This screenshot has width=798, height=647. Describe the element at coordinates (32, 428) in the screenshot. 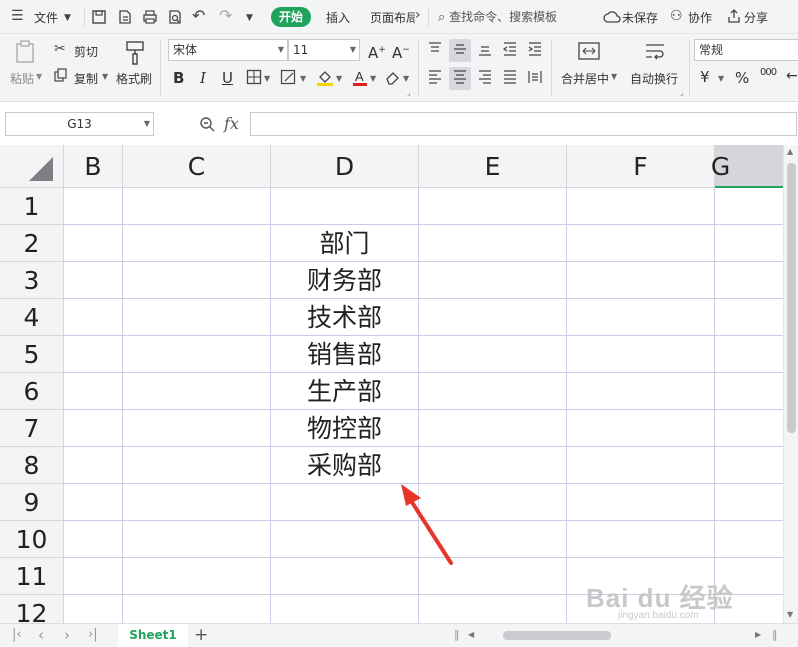

I see `row-header: 7` at that location.